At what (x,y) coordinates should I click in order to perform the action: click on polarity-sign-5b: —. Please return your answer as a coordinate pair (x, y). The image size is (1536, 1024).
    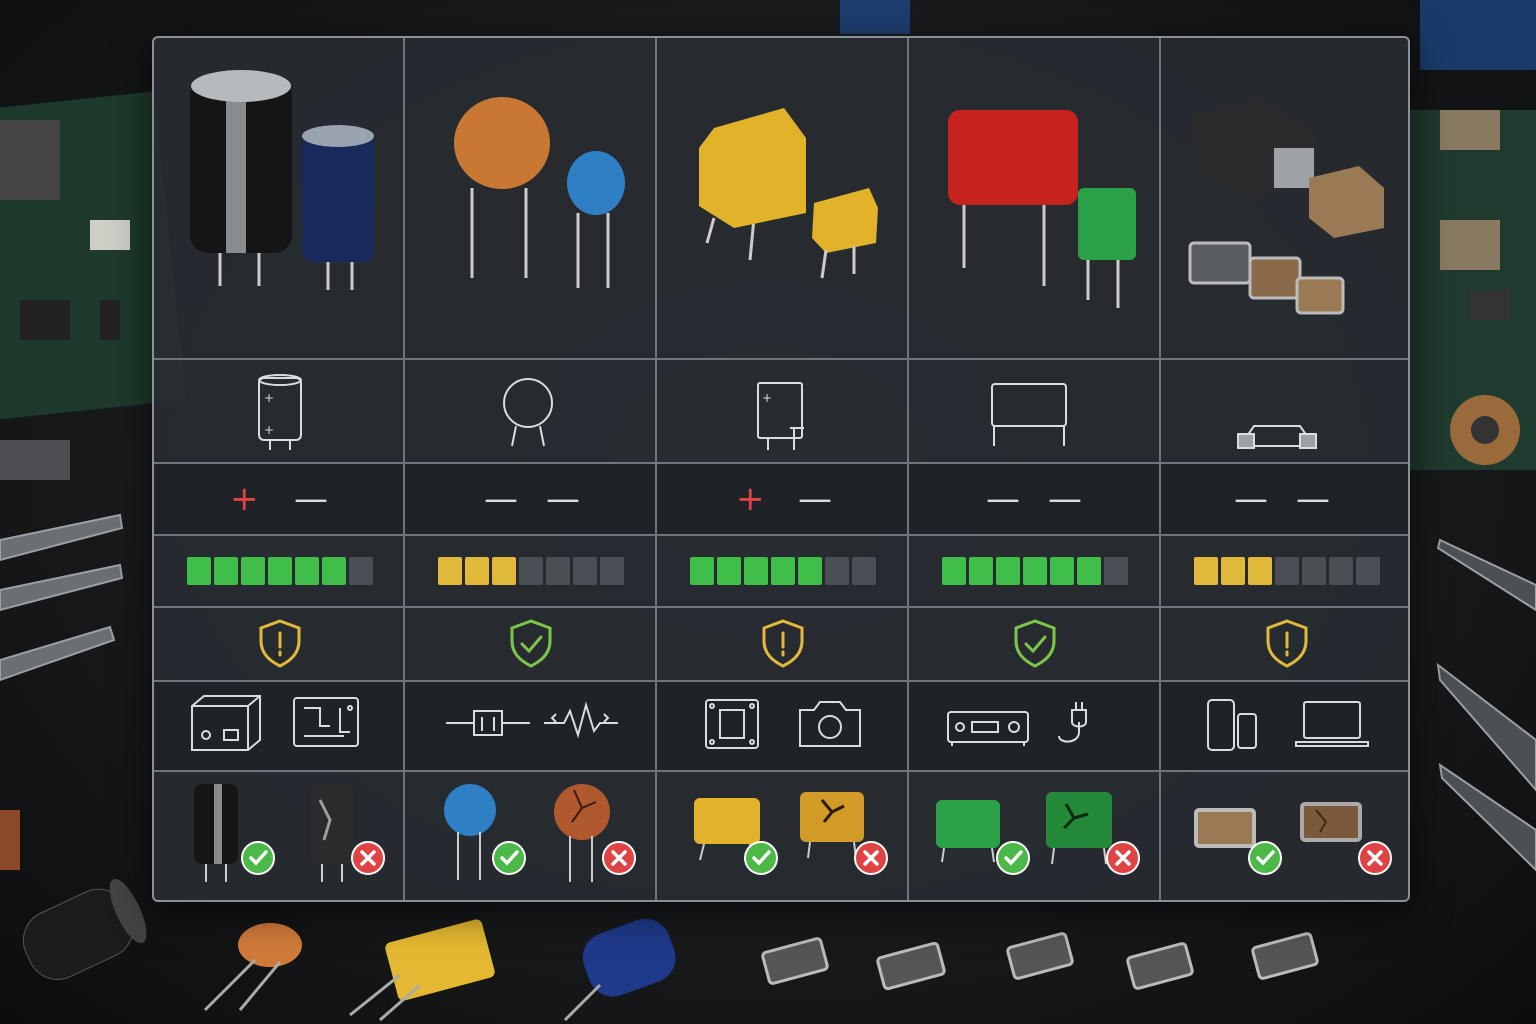
    Looking at the image, I should click on (1313, 499).